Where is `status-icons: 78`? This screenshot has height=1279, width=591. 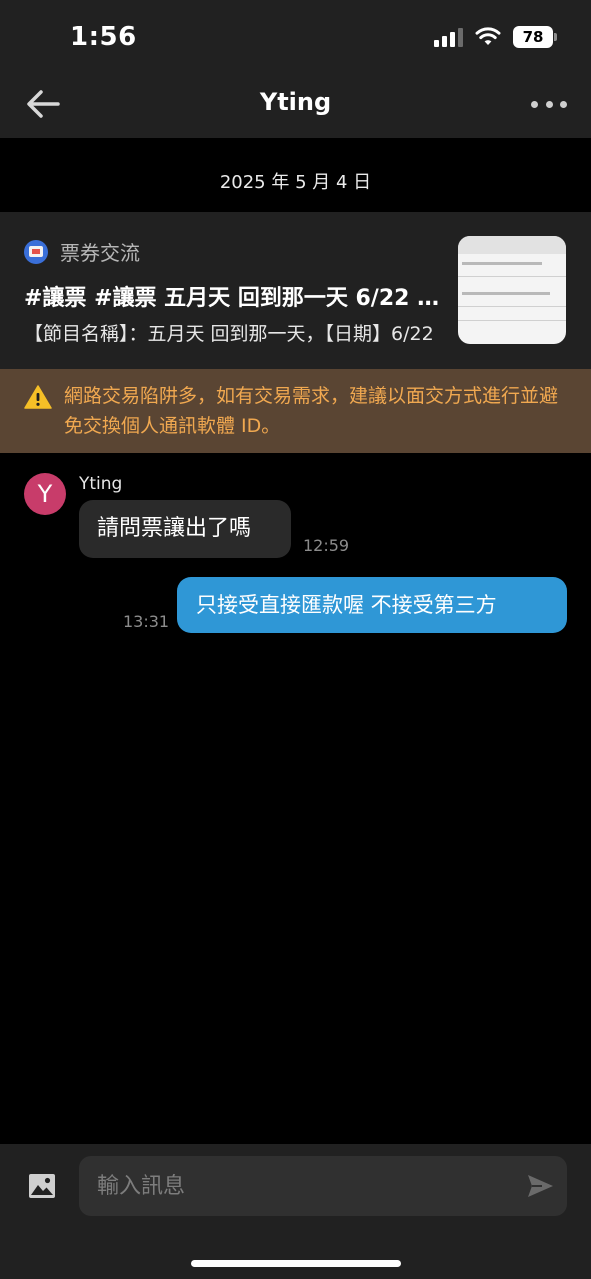 status-icons: 78 is located at coordinates (495, 37).